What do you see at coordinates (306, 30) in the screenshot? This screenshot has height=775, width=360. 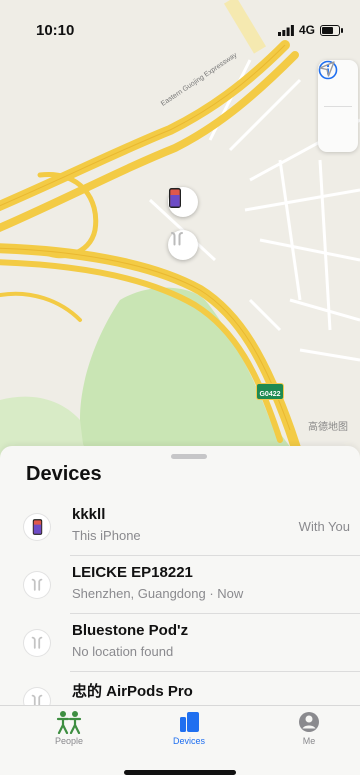 I see `network-type: 4G` at bounding box center [306, 30].